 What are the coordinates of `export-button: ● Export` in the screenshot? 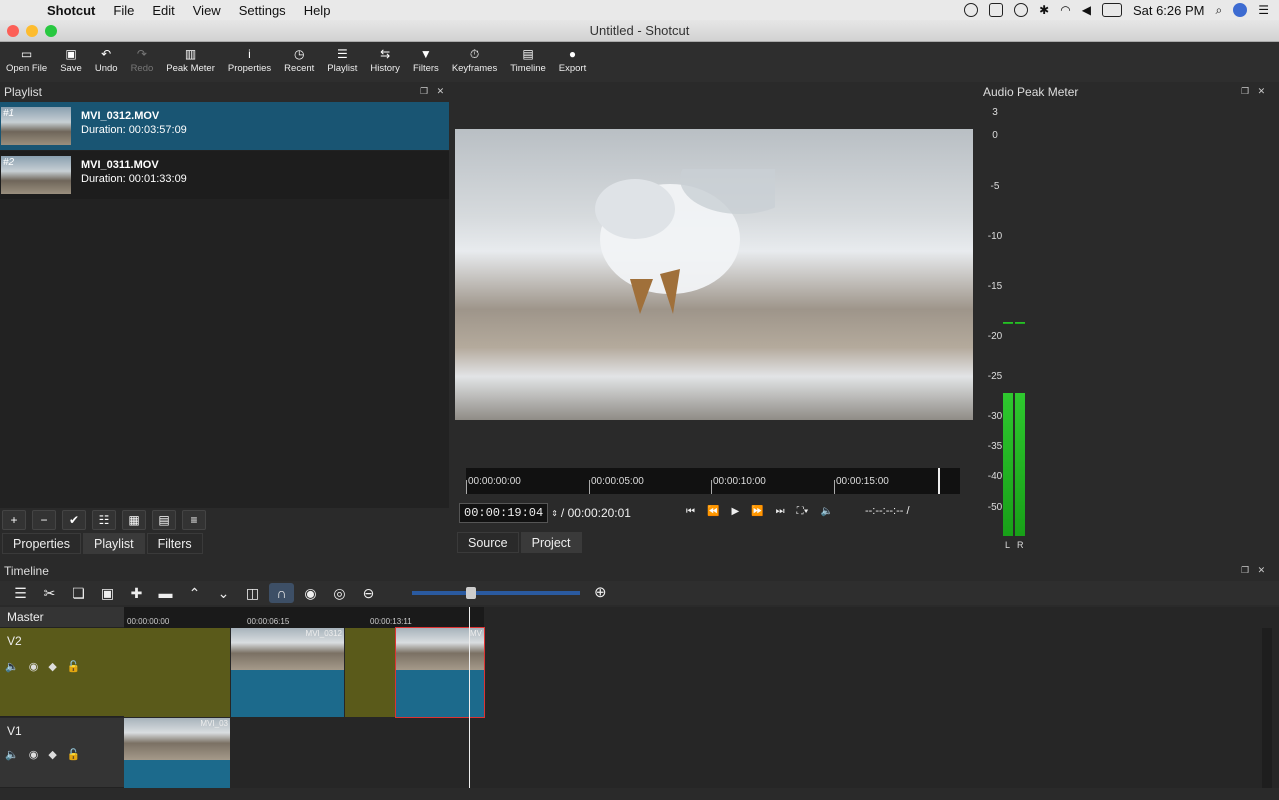 It's located at (572, 58).